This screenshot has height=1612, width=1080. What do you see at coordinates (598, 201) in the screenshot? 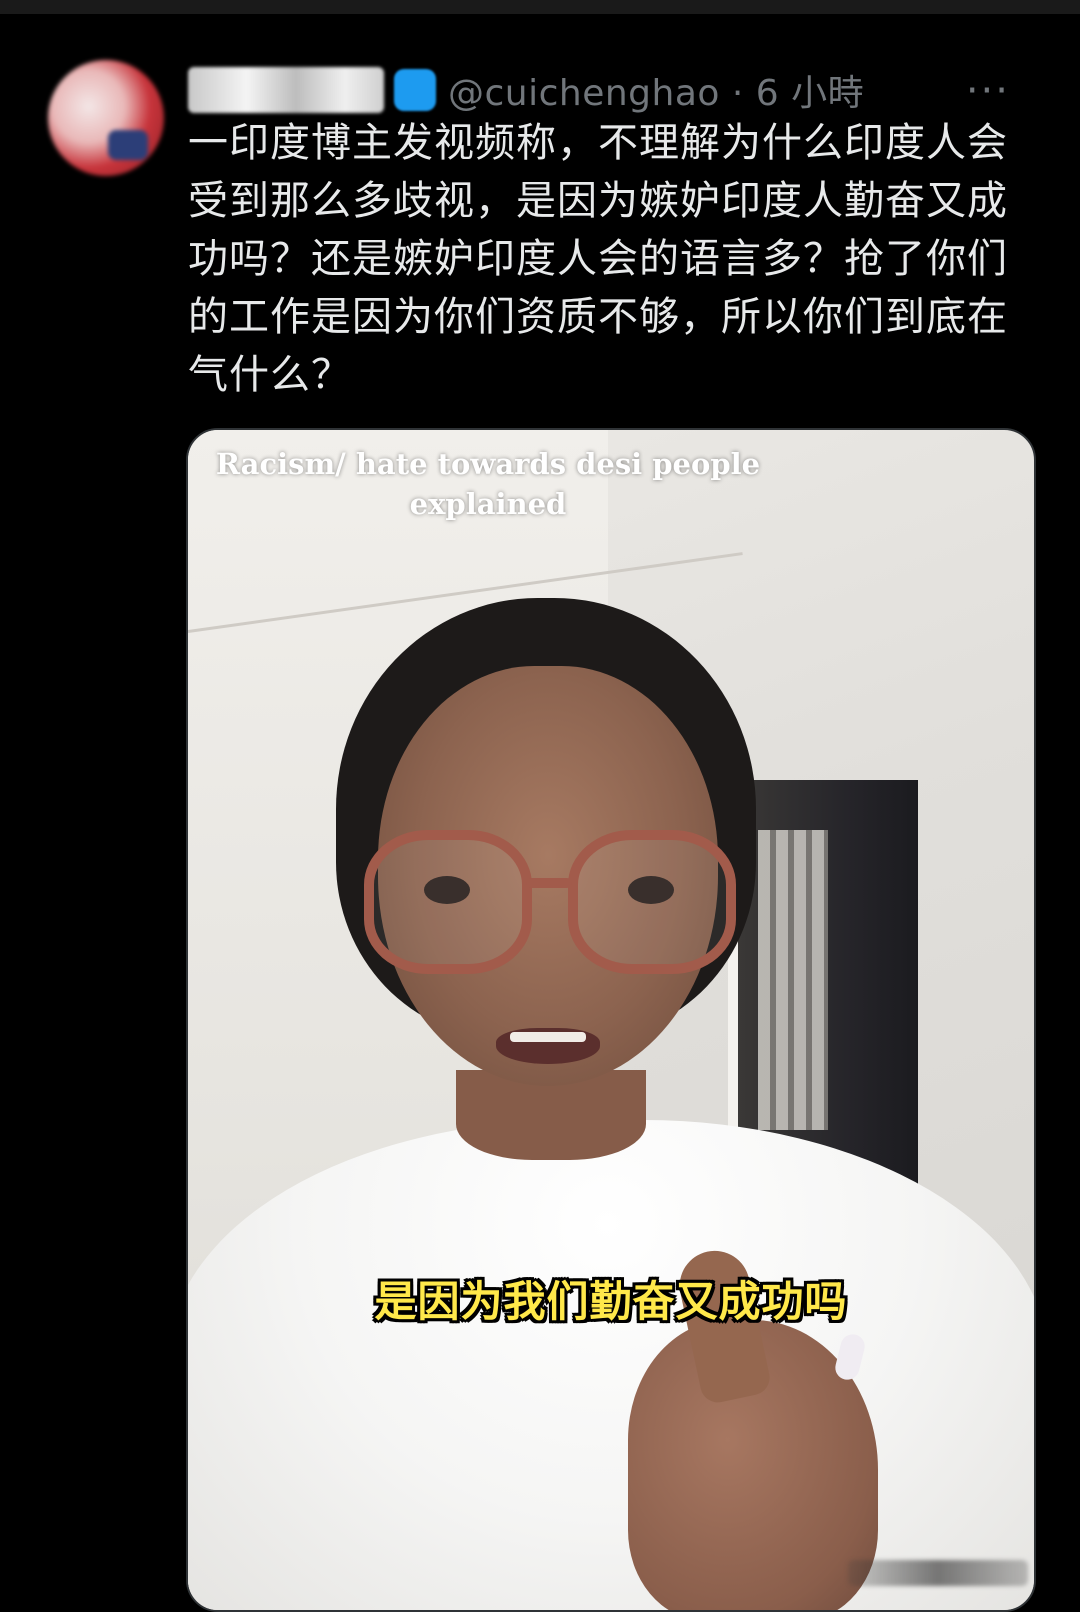
I see `tweet-text-line: 受到那么多歧视，是因为嫉妒印度人勤奋又成` at bounding box center [598, 201].